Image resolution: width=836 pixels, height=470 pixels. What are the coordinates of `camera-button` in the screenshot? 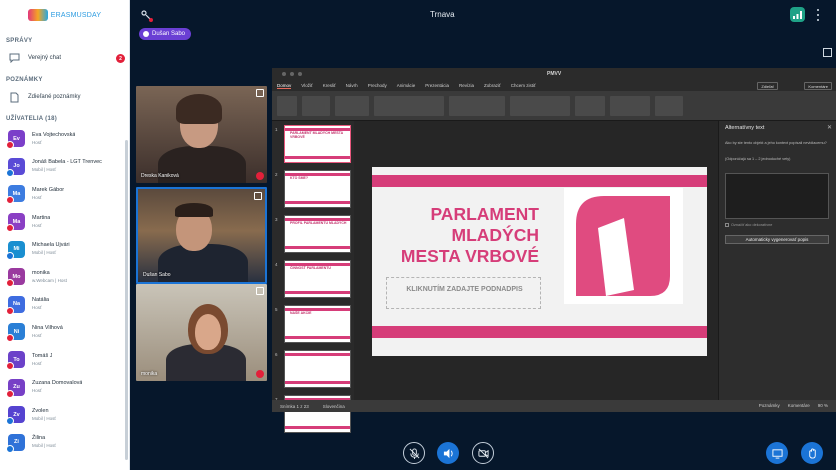 It's located at (483, 453).